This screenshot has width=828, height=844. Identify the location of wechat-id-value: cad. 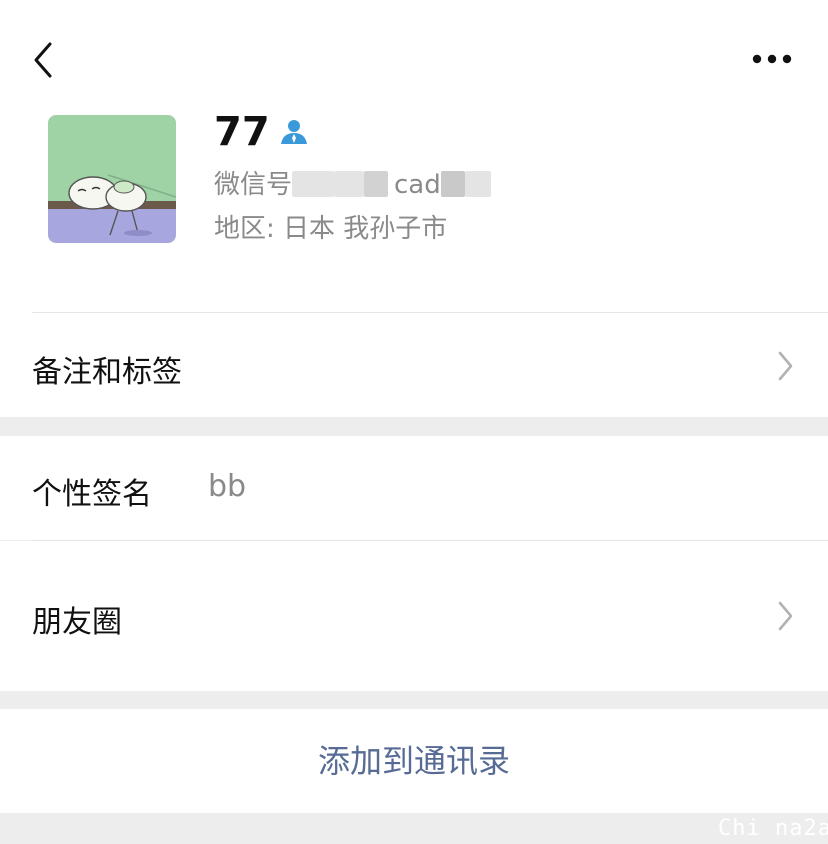
(417, 185).